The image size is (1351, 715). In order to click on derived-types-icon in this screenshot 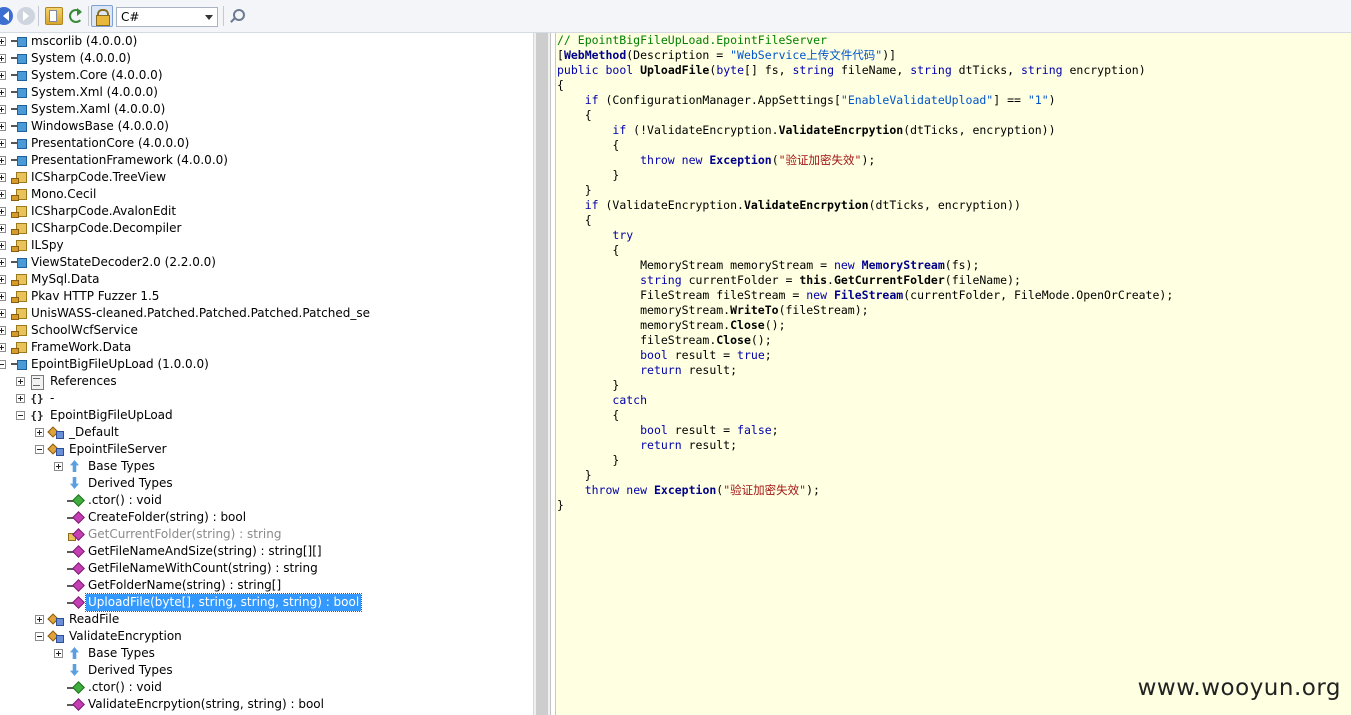, I will do `click(75, 670)`.